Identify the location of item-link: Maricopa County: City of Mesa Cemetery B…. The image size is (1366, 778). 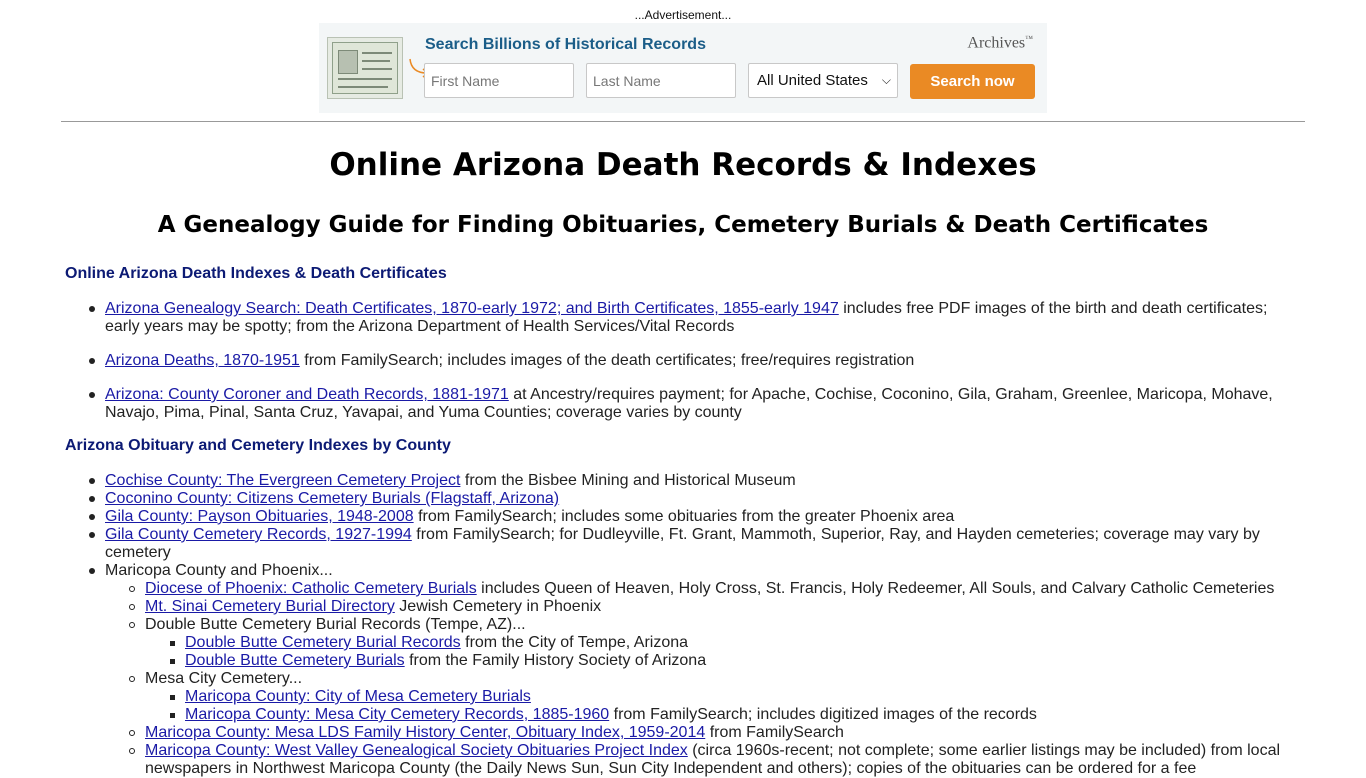
(358, 696).